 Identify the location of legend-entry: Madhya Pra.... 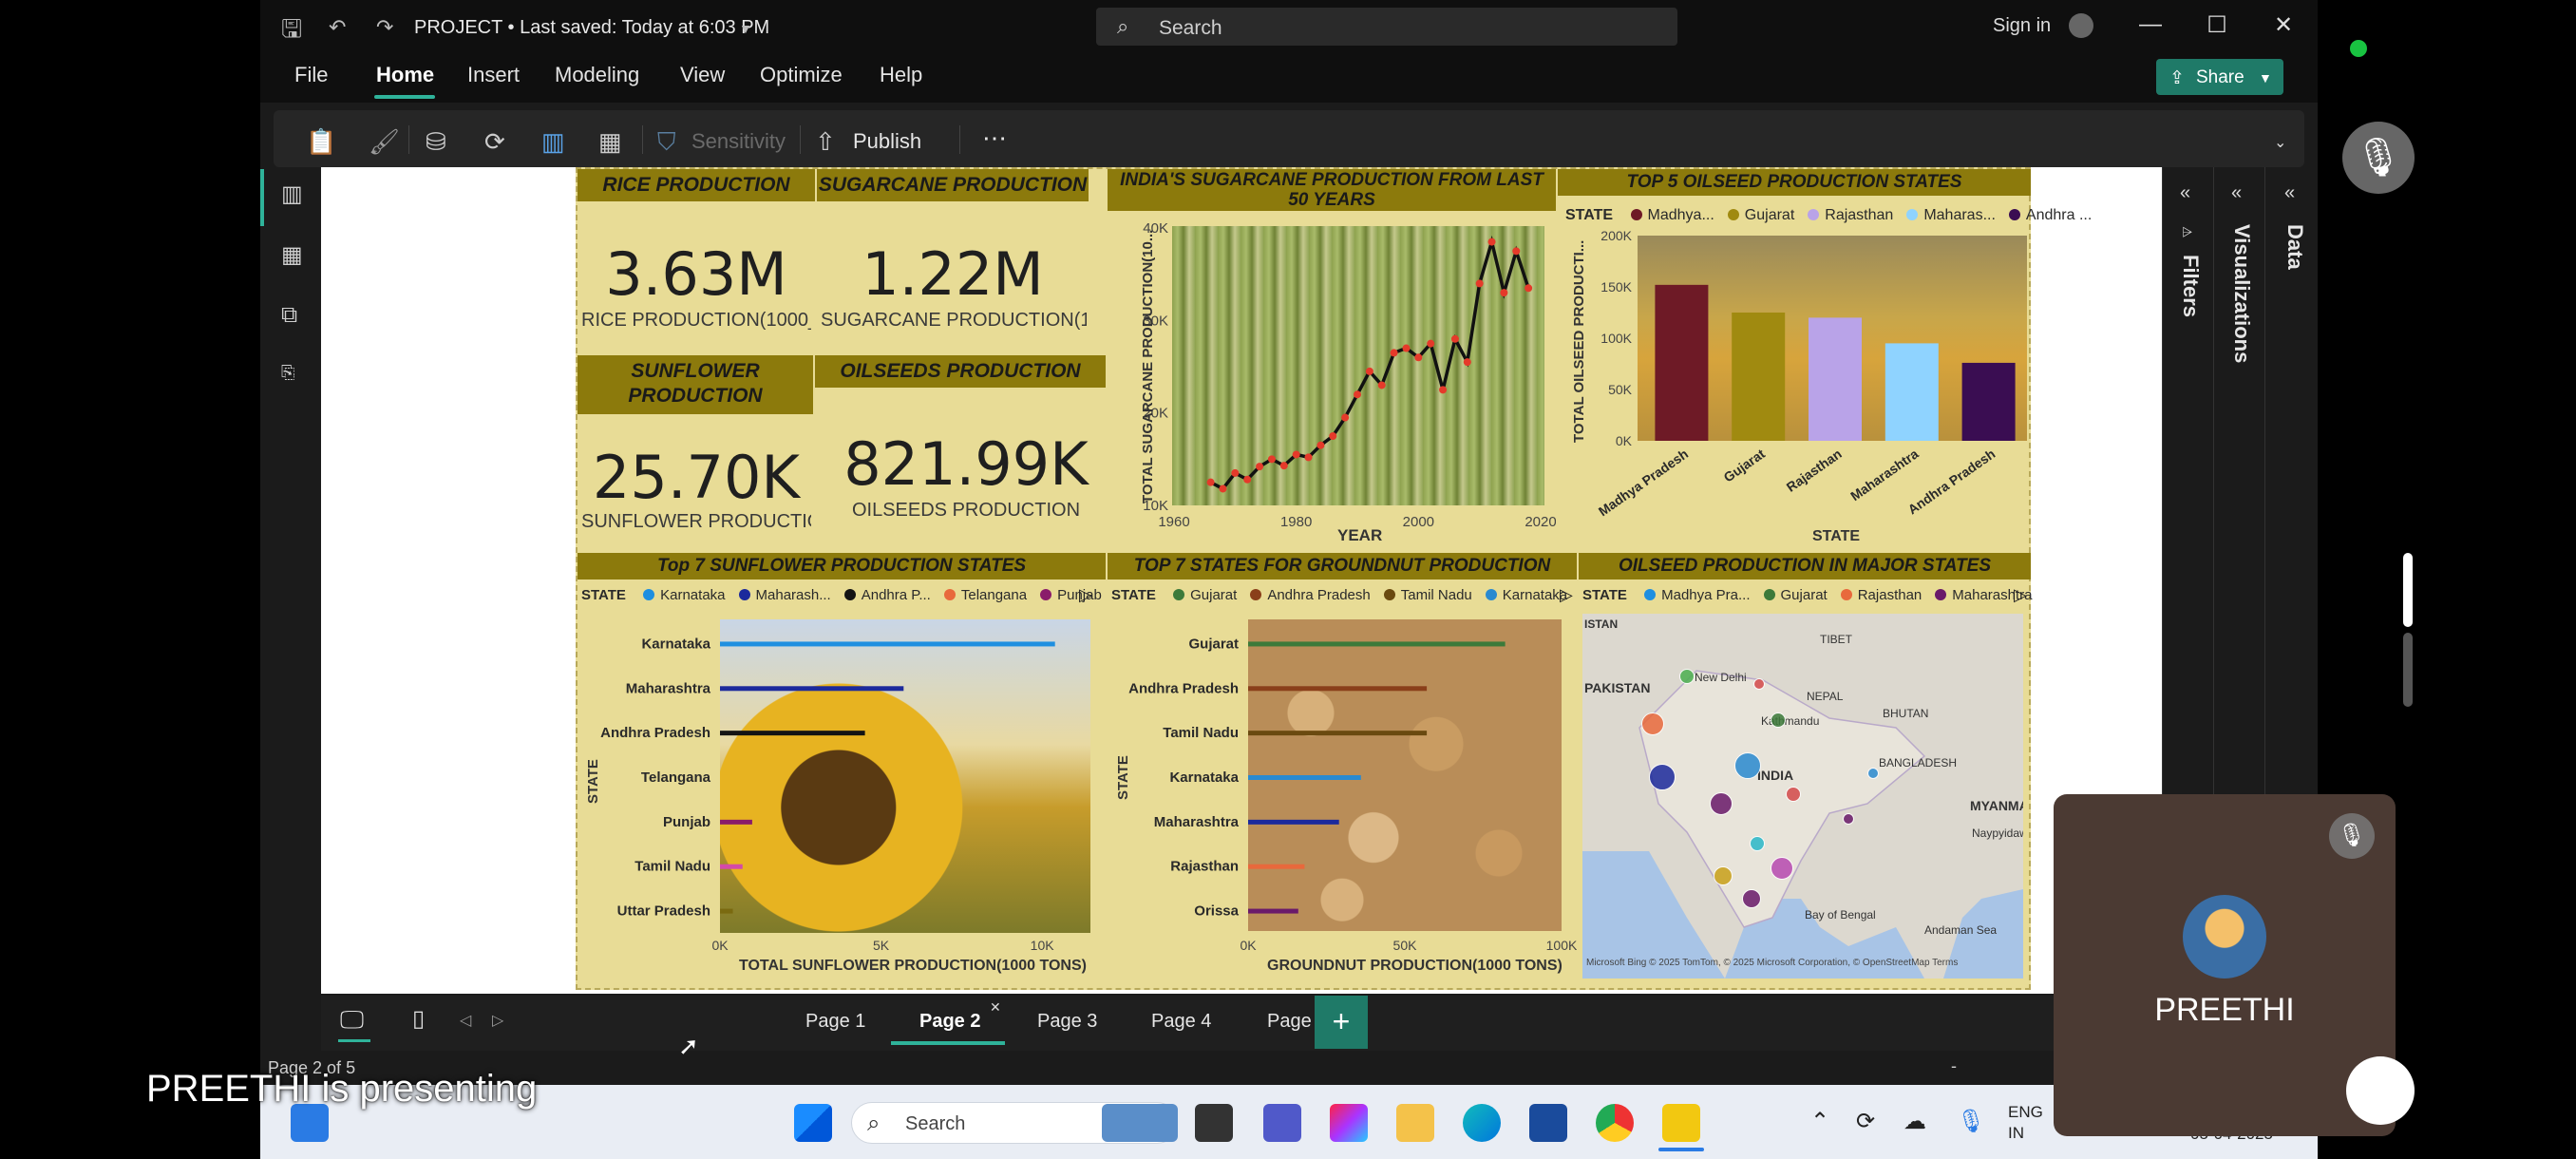
(1705, 595).